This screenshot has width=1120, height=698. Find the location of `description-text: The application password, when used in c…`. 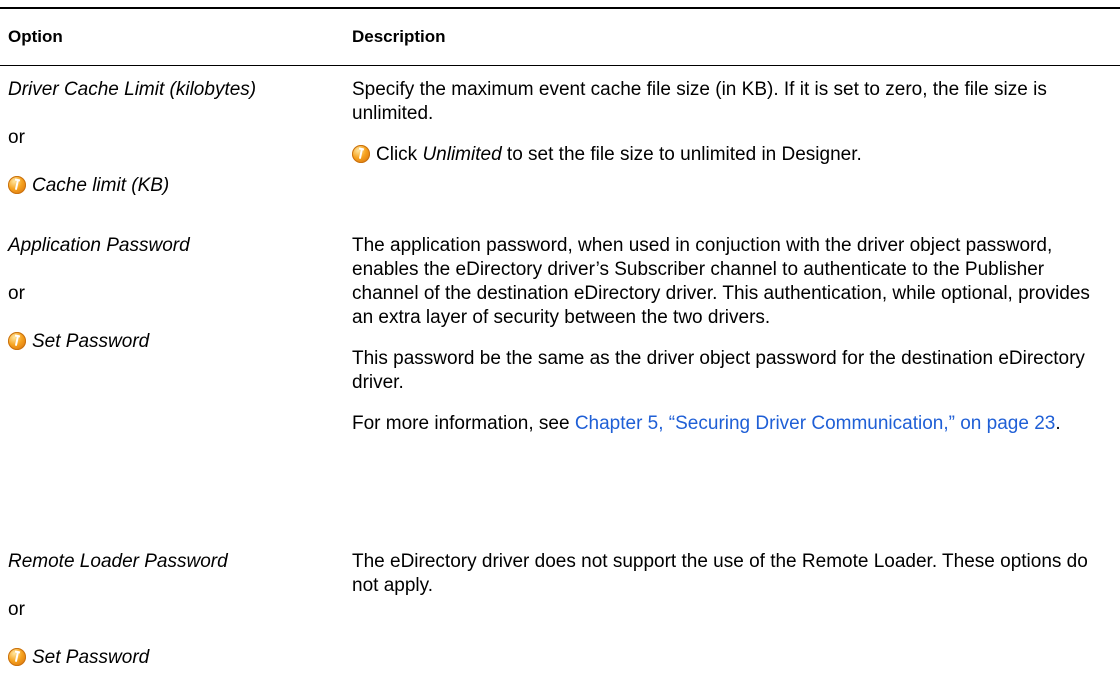

description-text: The application password, when used in c… is located at coordinates (721, 281).